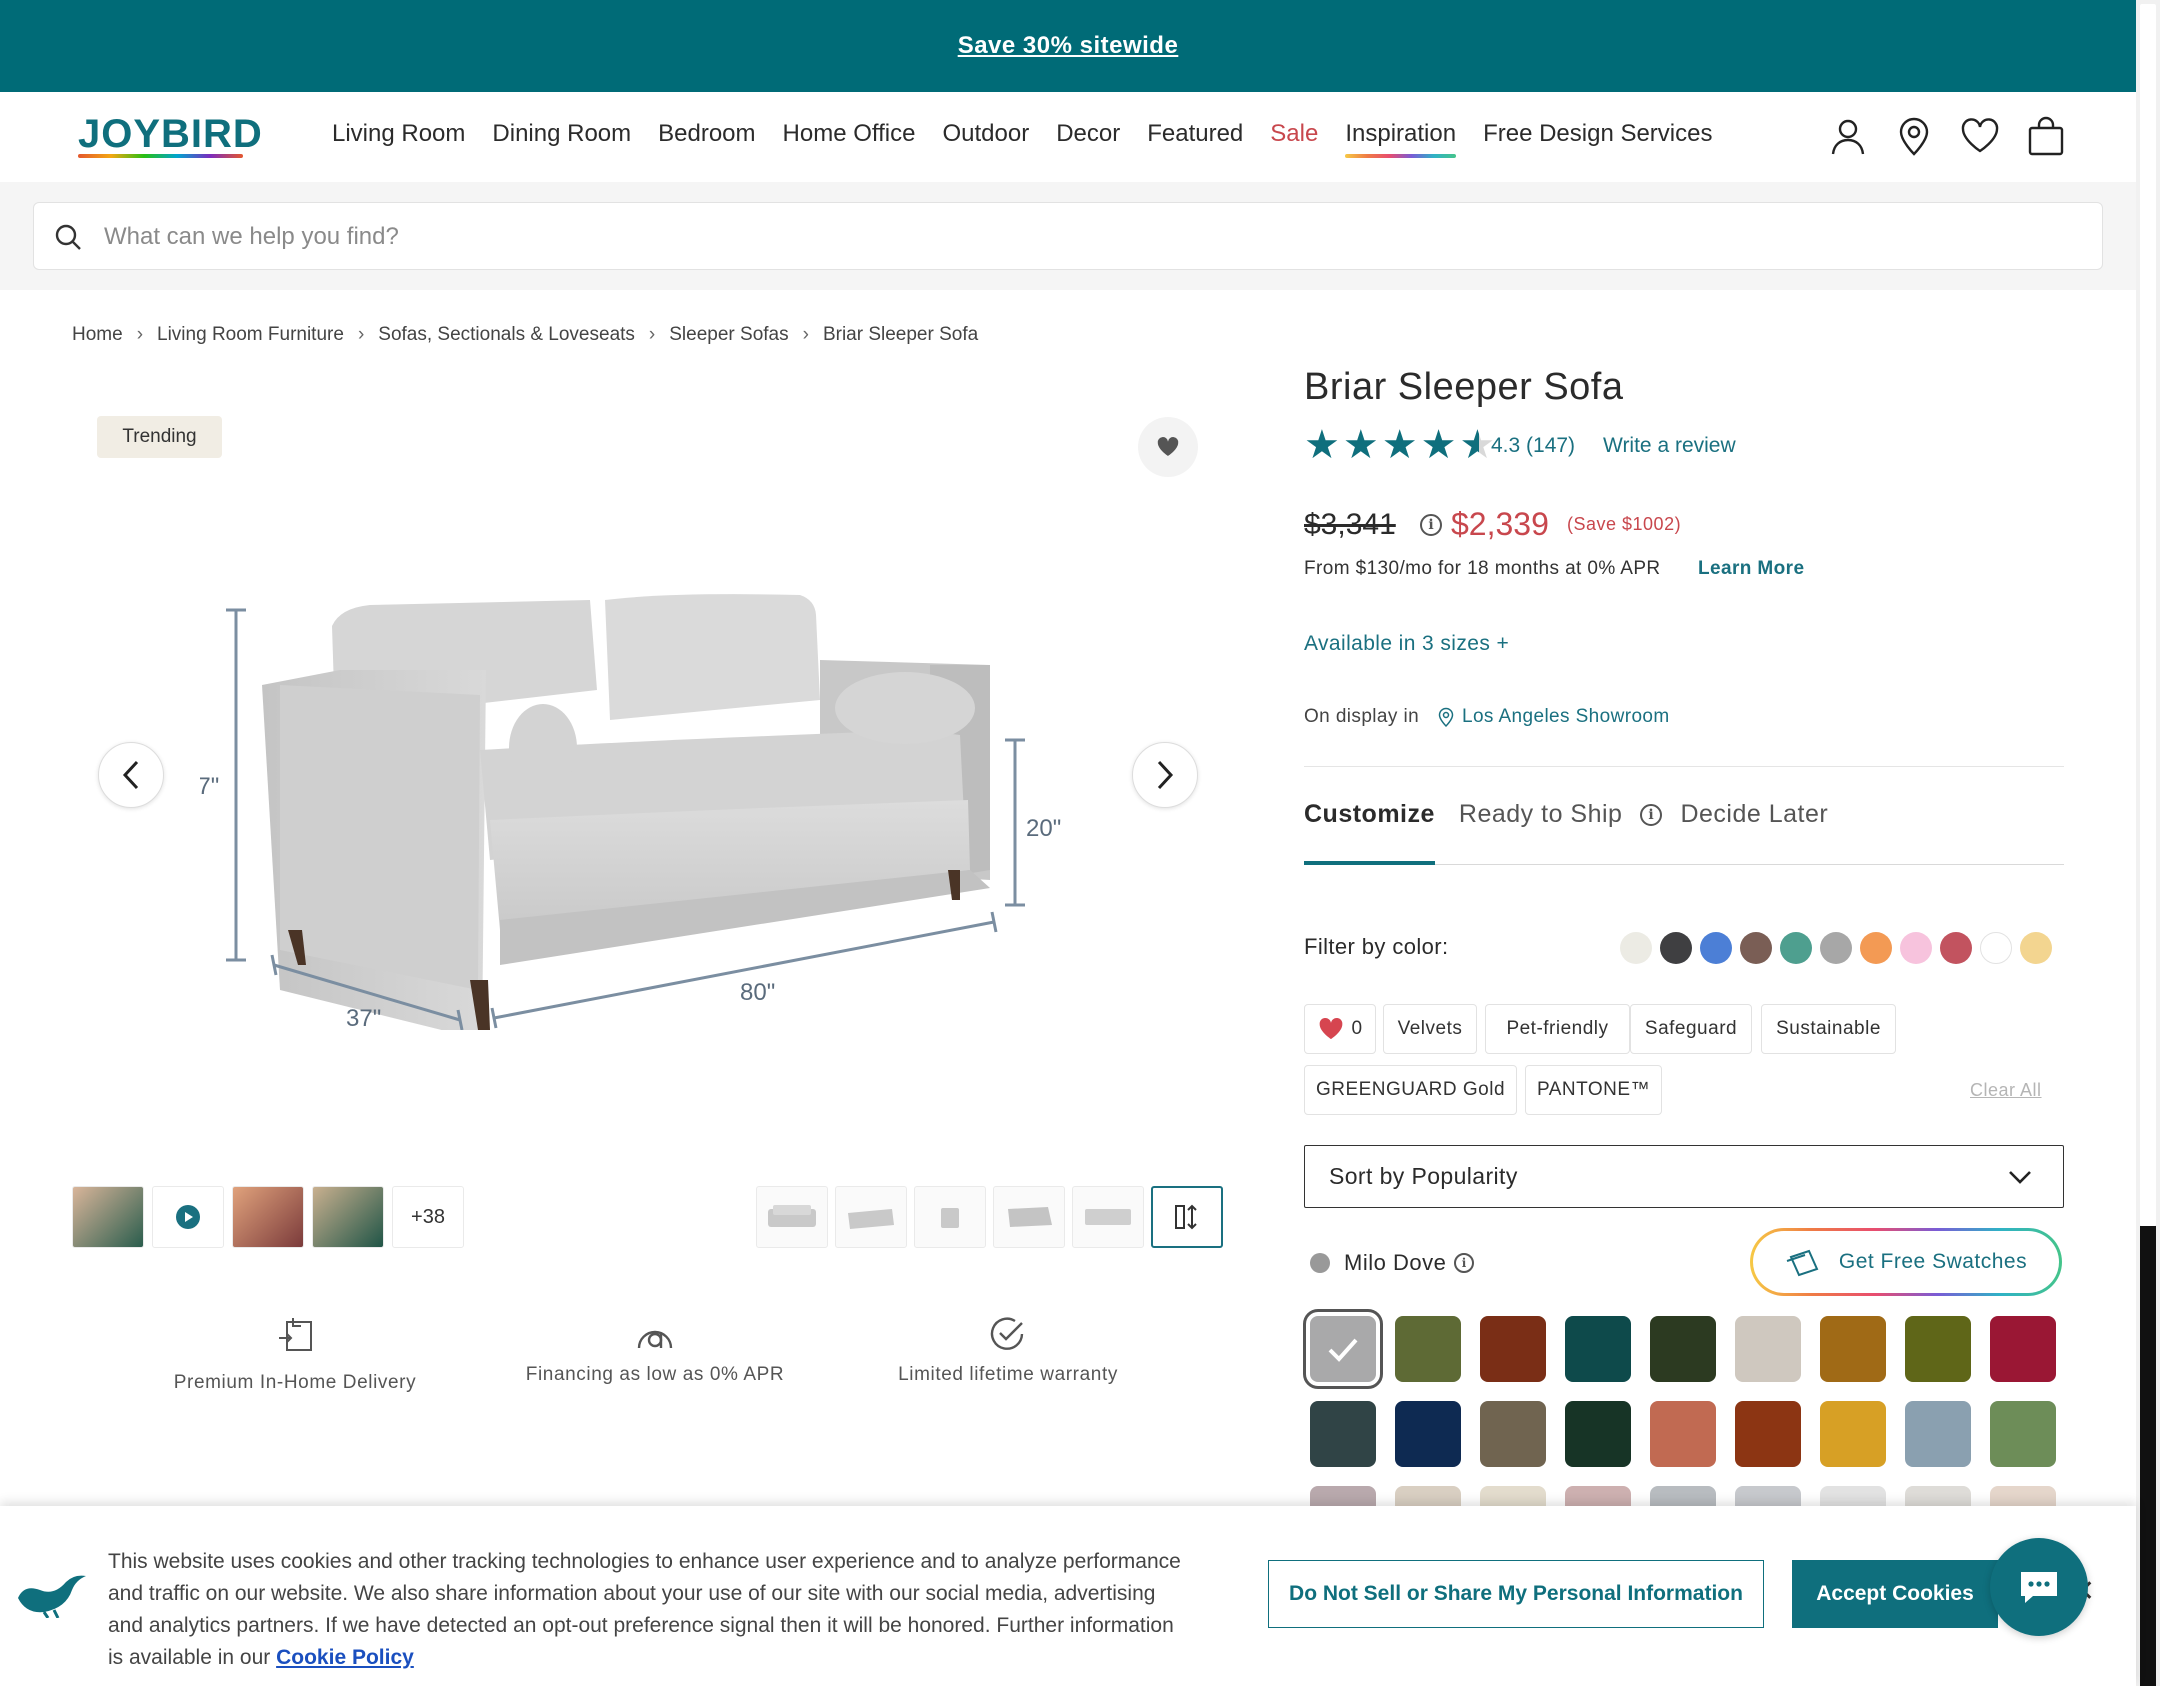 The width and height of the screenshot is (2160, 1686). What do you see at coordinates (1410, 1090) in the screenshot?
I see `filter-chip-greenguard-gold: GREENGUARD Gold` at bounding box center [1410, 1090].